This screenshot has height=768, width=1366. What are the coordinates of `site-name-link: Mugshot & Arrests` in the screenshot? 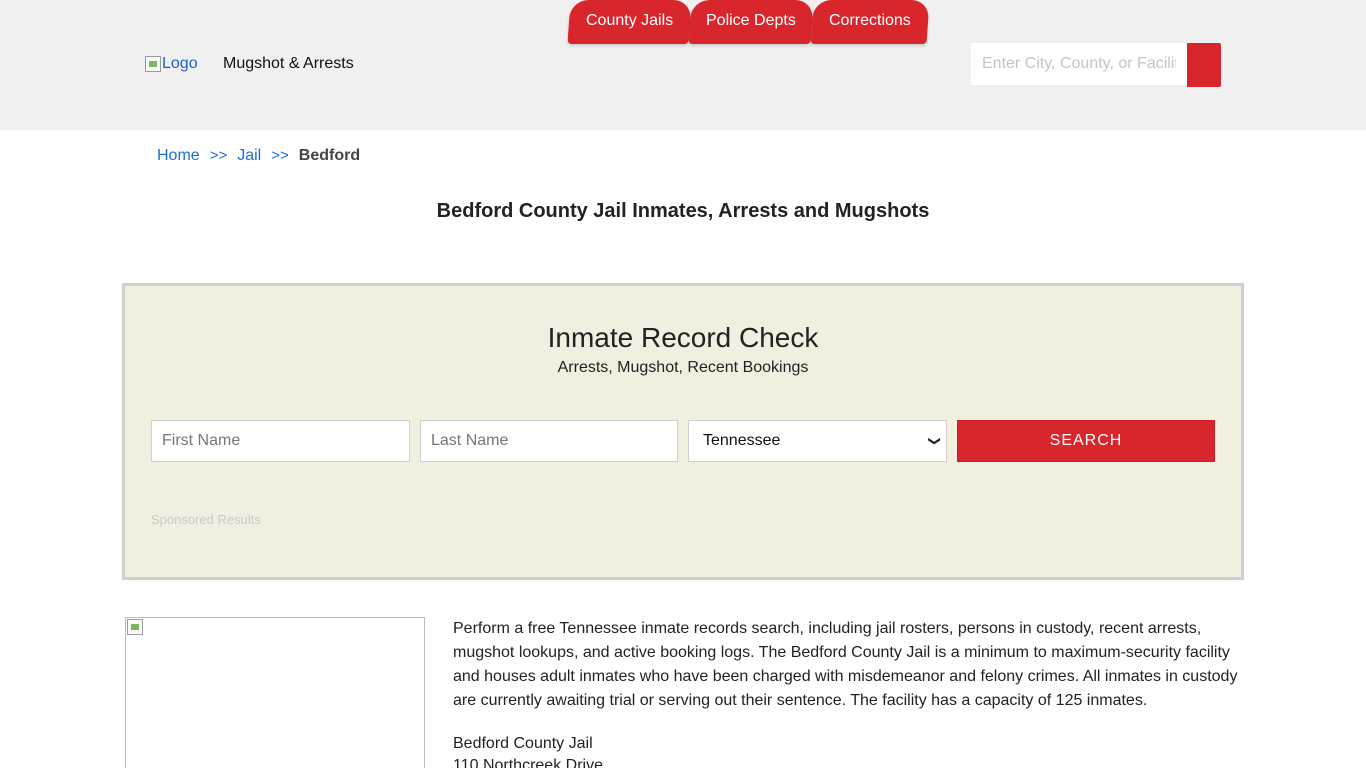 It's located at (288, 64).